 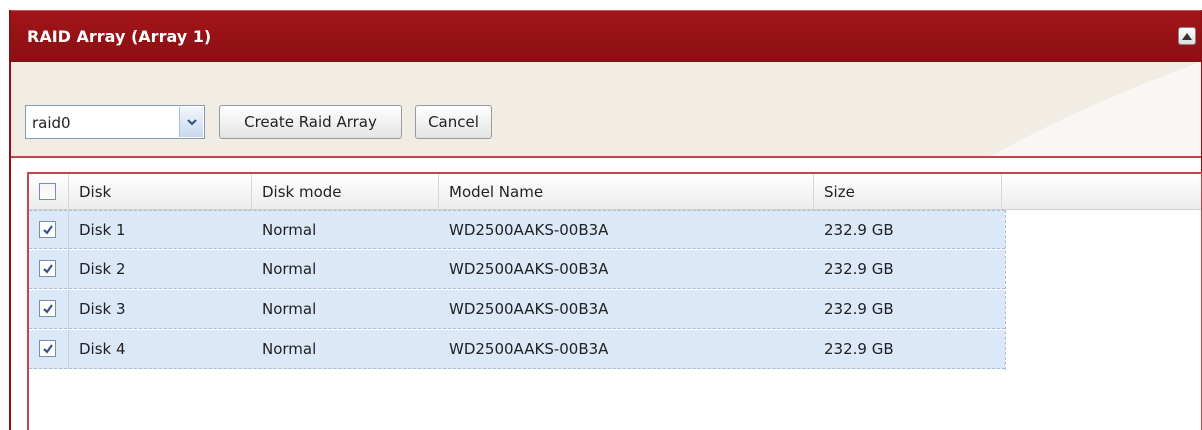 I want to click on raid-level-select: raid0, so click(x=115, y=122).